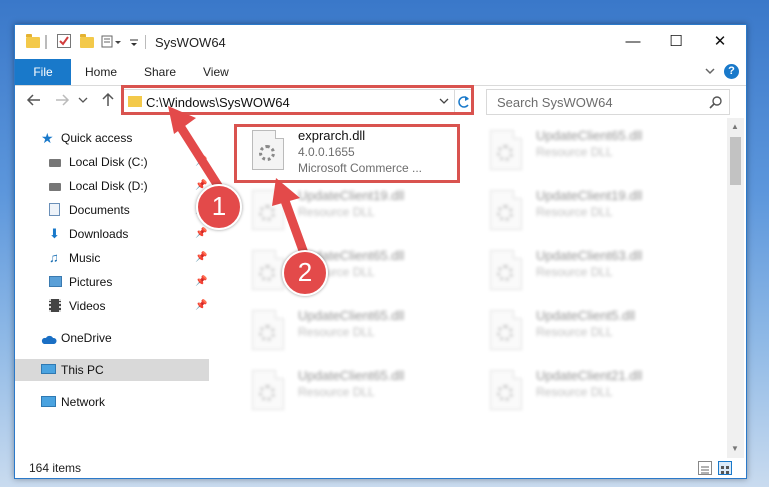 The width and height of the screenshot is (769, 487). I want to click on annotation-arrows, so click(239, 183).